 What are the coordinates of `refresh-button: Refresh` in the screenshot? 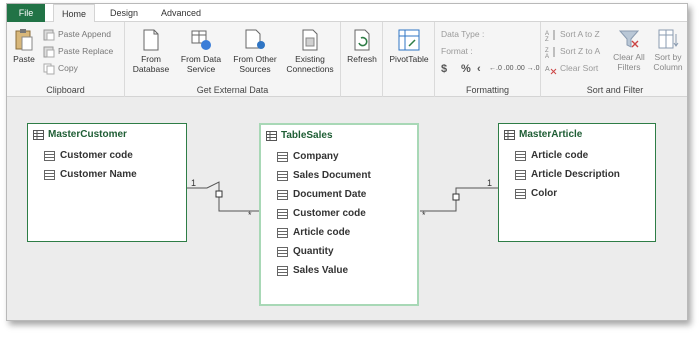 It's located at (362, 46).